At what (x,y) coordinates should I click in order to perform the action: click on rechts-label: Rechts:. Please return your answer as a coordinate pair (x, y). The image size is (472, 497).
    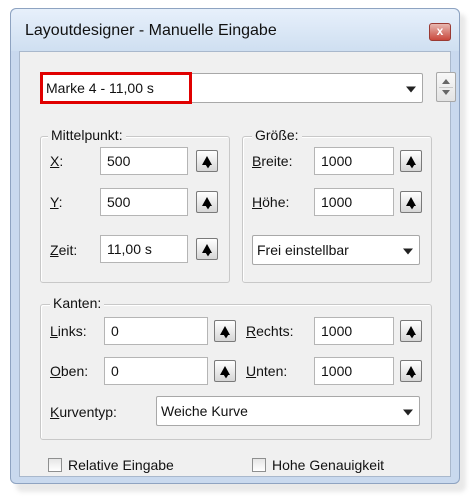
    Looking at the image, I should click on (270, 331).